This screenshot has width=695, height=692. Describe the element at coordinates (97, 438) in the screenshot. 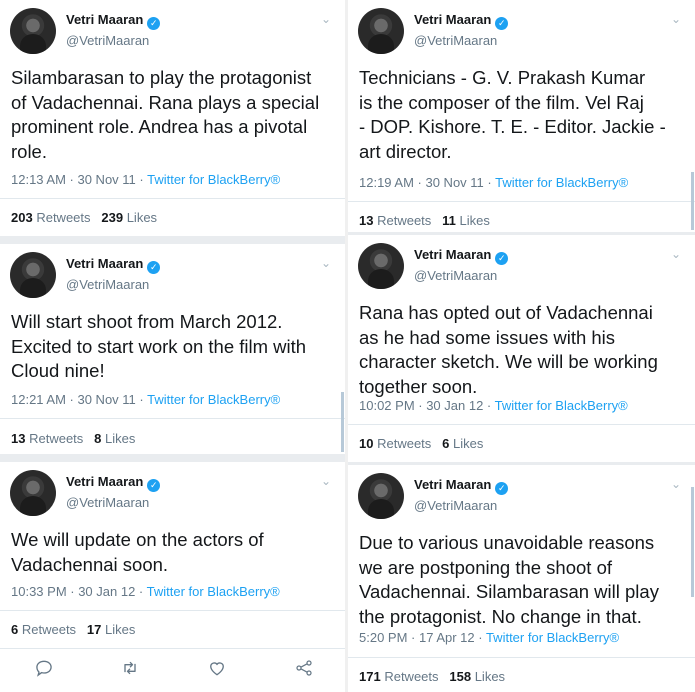

I see `like-count: 8` at that location.